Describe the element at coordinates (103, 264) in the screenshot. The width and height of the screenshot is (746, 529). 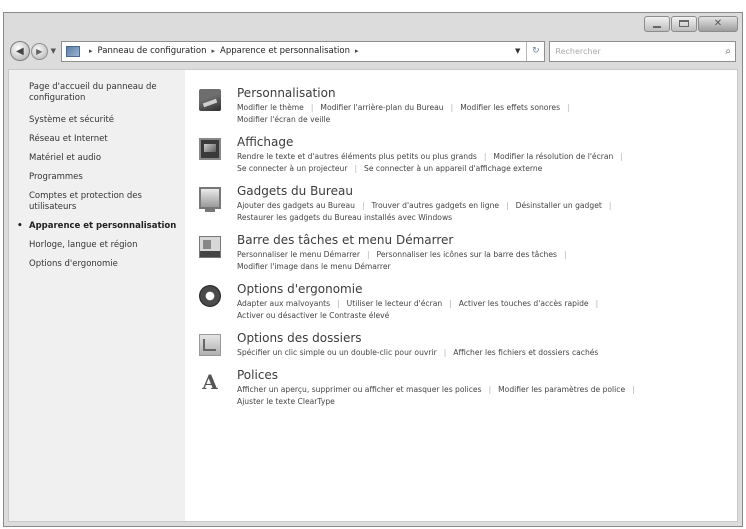
I see `sidebar-item-ease-of-access: Options d'ergonomie` at that location.